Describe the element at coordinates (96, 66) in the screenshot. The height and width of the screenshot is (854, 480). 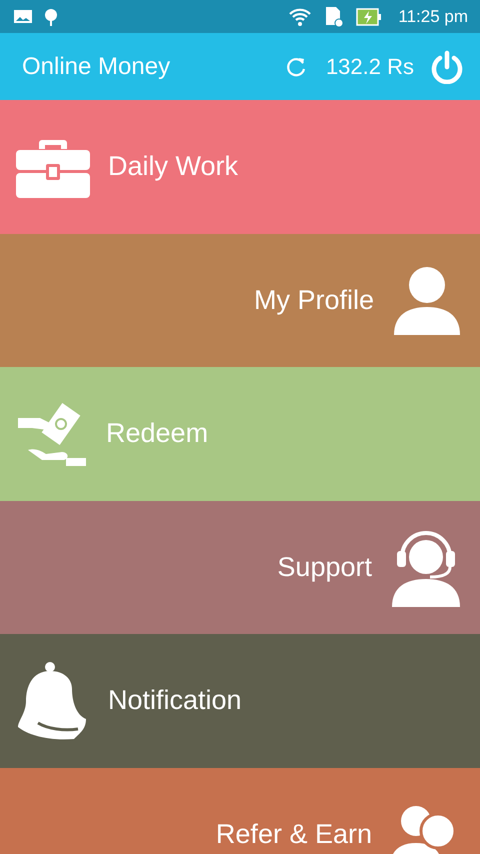
I see `app-title: Online Money` at that location.